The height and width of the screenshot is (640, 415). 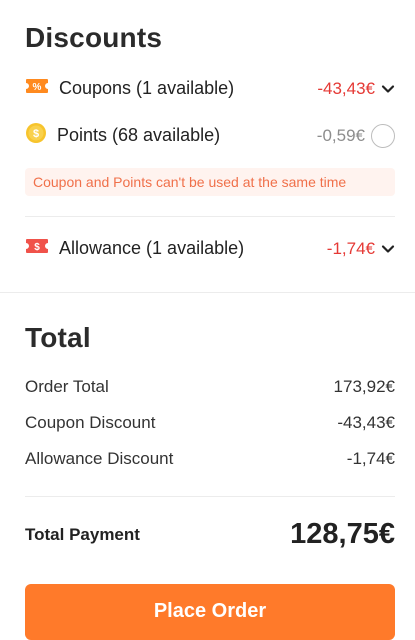 I want to click on line-label: Order Total, so click(x=67, y=386).